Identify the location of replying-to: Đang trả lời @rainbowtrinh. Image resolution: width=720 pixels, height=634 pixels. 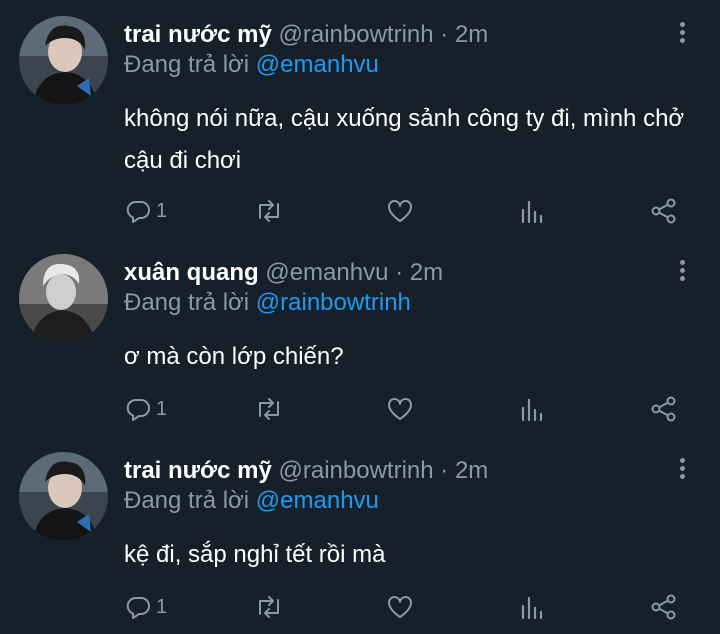
(267, 303).